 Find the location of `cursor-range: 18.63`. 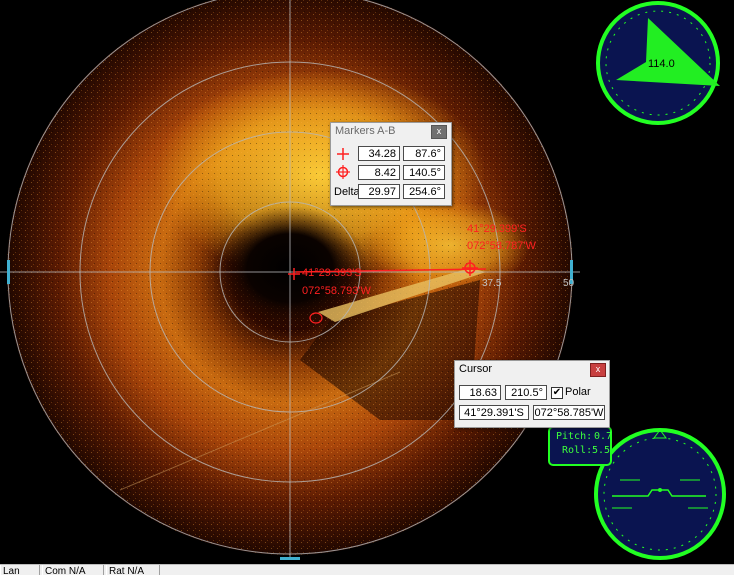

cursor-range: 18.63 is located at coordinates (480, 392).